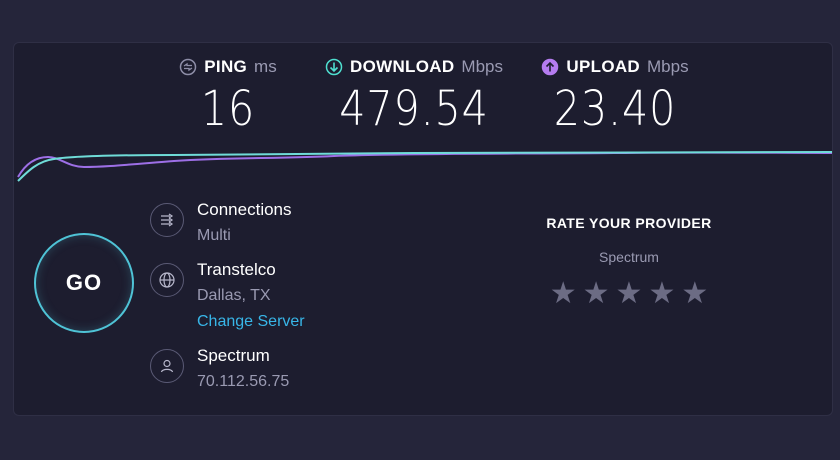 Image resolution: width=840 pixels, height=460 pixels. I want to click on download-unit: Mbps, so click(482, 66).